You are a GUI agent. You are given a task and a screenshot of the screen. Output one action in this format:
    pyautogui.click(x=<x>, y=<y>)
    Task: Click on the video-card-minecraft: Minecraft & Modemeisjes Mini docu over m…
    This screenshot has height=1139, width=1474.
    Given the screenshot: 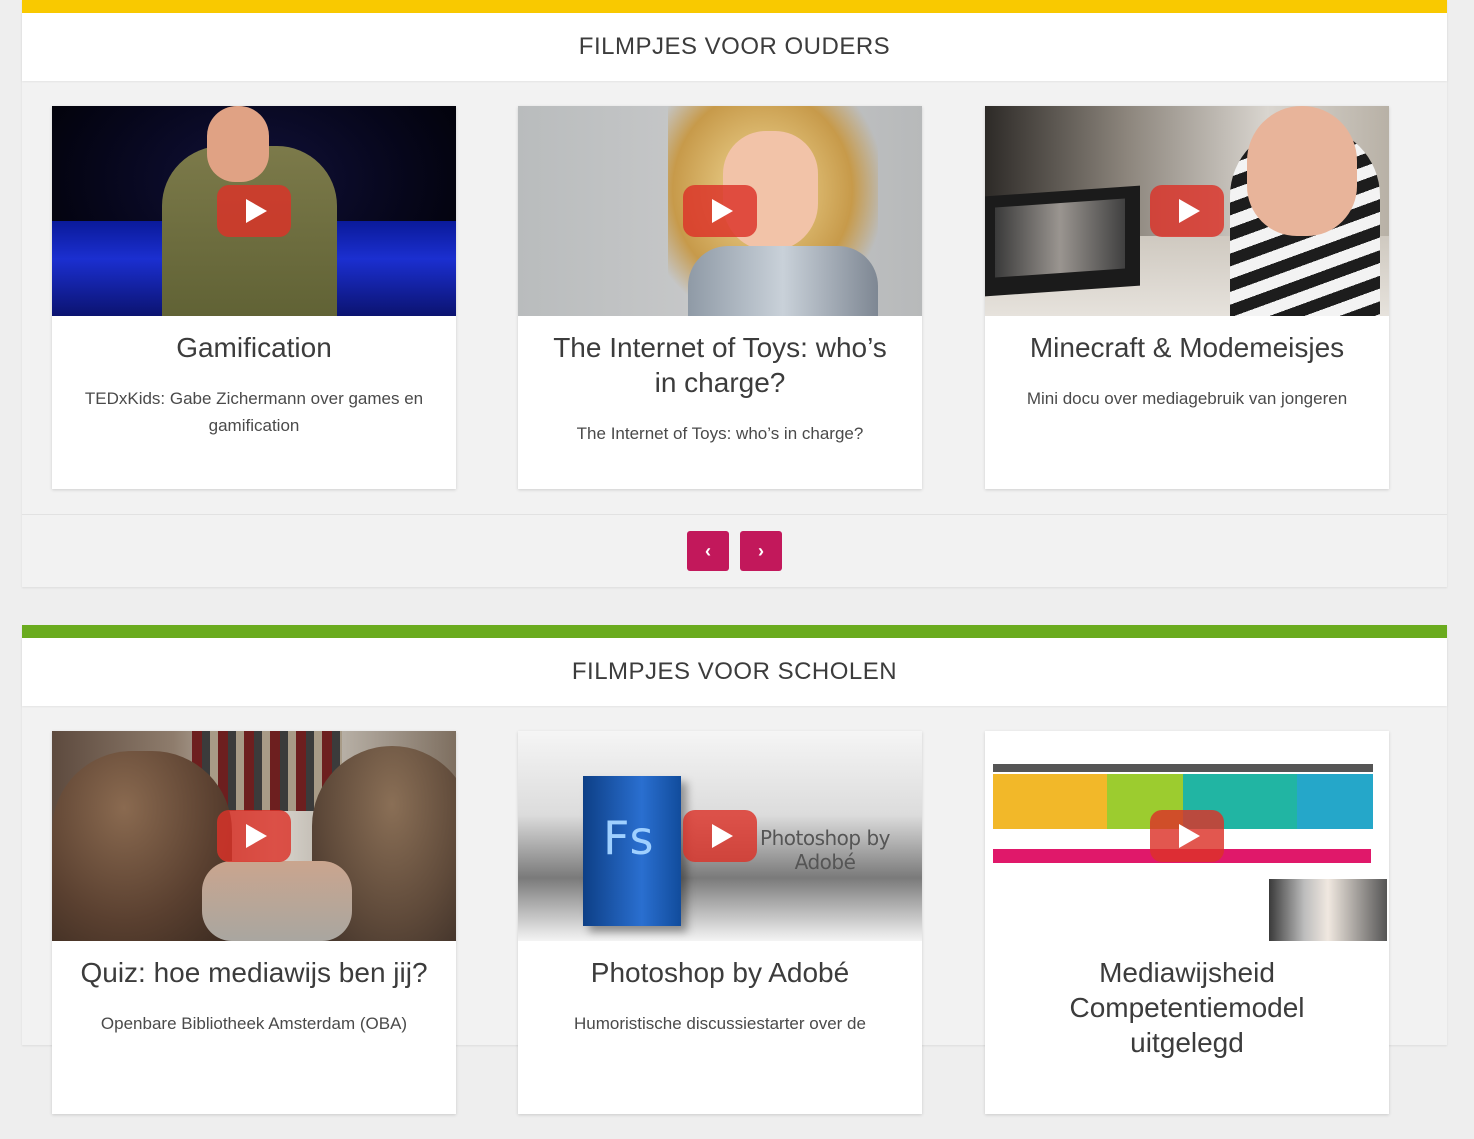 What is the action you would take?
    pyautogui.click(x=1187, y=297)
    